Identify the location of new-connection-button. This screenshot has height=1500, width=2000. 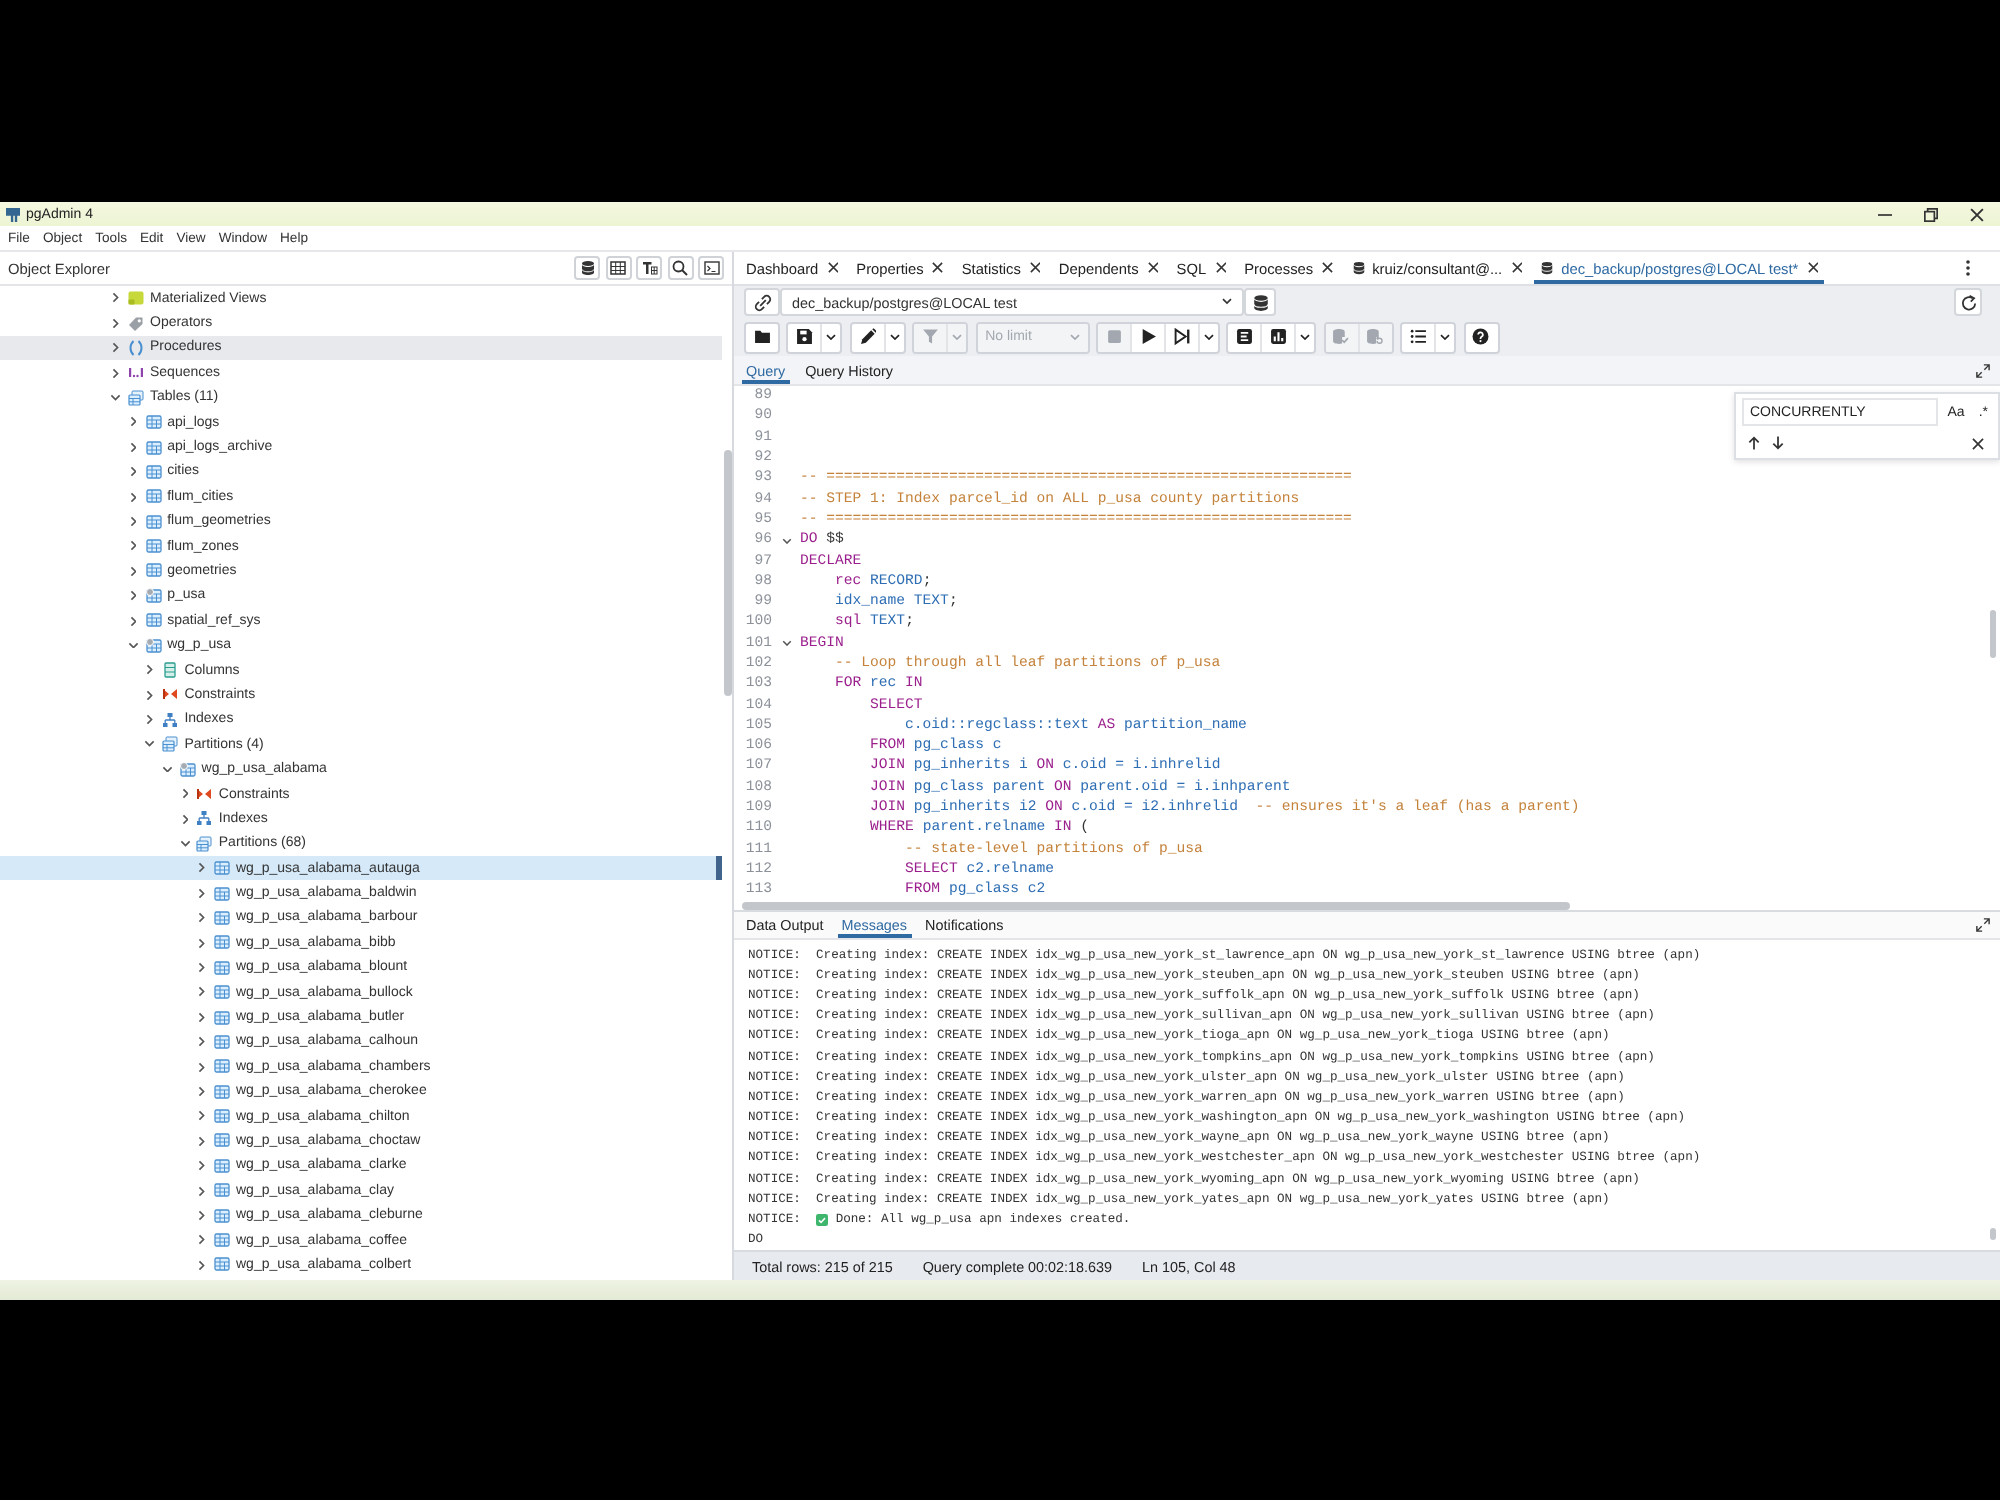
(1260, 302).